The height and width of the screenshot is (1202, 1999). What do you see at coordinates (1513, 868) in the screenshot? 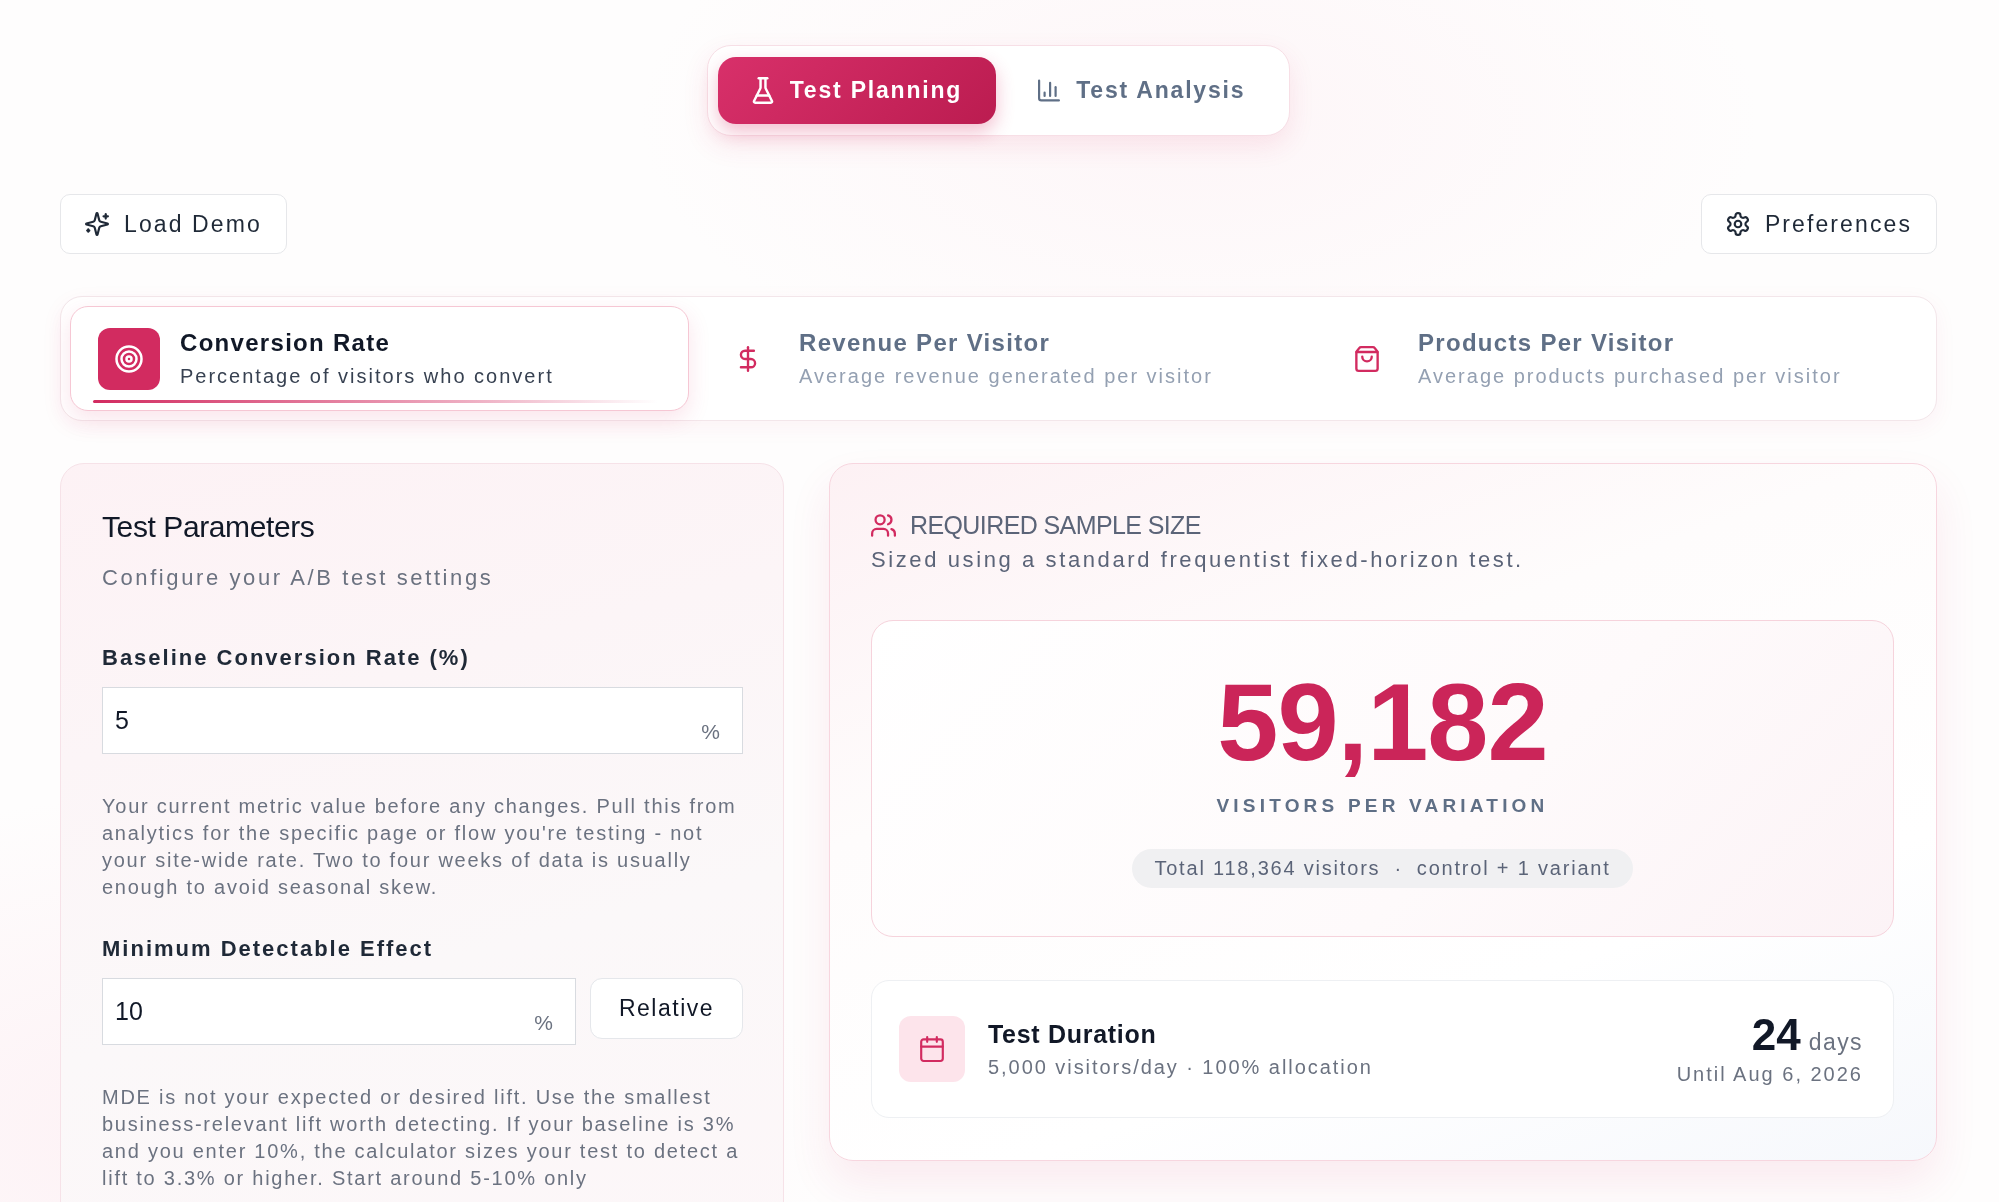
I see `test-design: control + 1 variant` at bounding box center [1513, 868].